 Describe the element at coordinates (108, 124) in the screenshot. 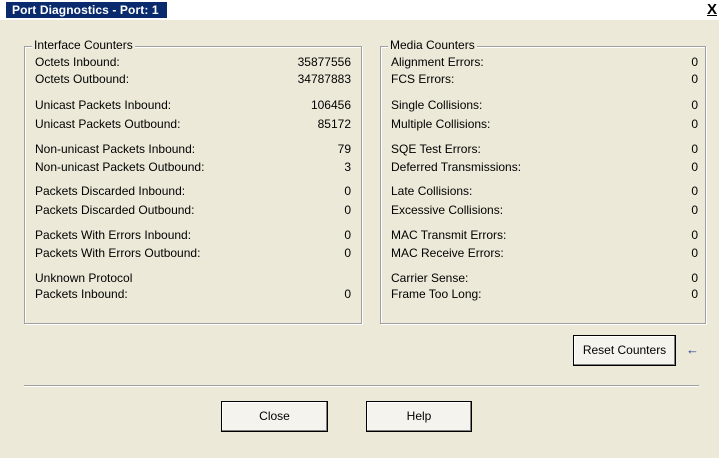

I see `counter-label: Unicast Packets Outbound:` at that location.